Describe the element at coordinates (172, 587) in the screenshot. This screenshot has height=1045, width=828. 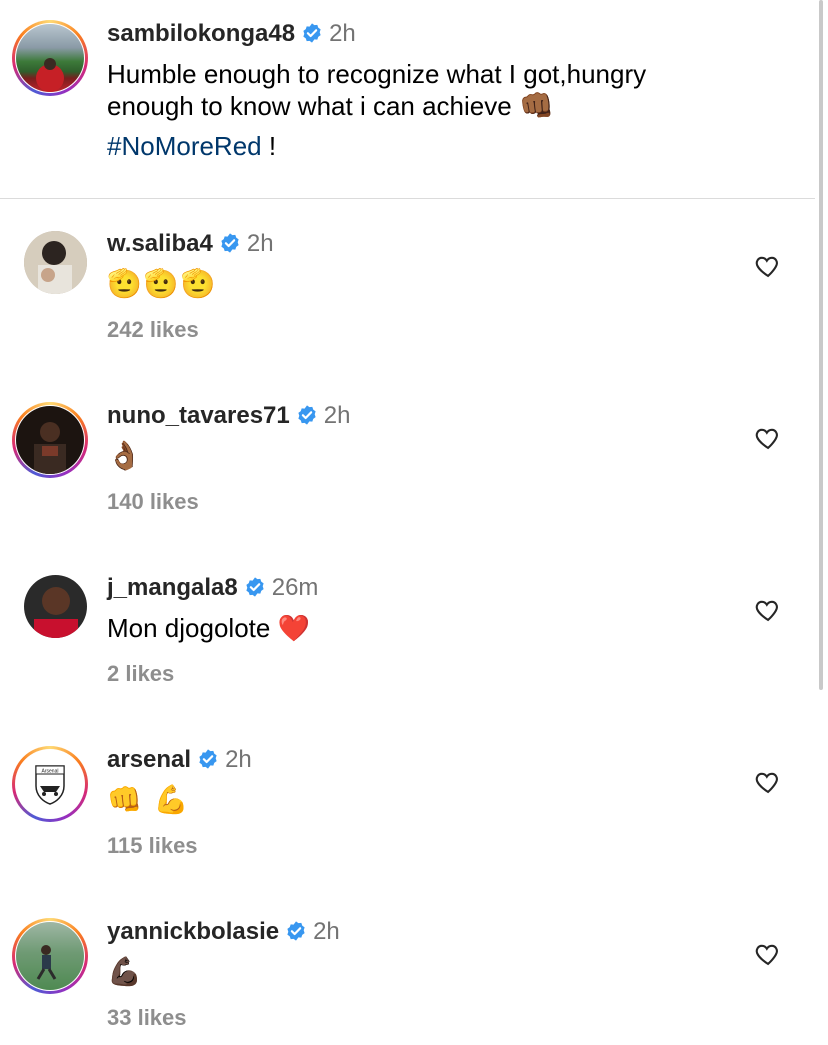
I see `comment-username: j_mangala8` at that location.